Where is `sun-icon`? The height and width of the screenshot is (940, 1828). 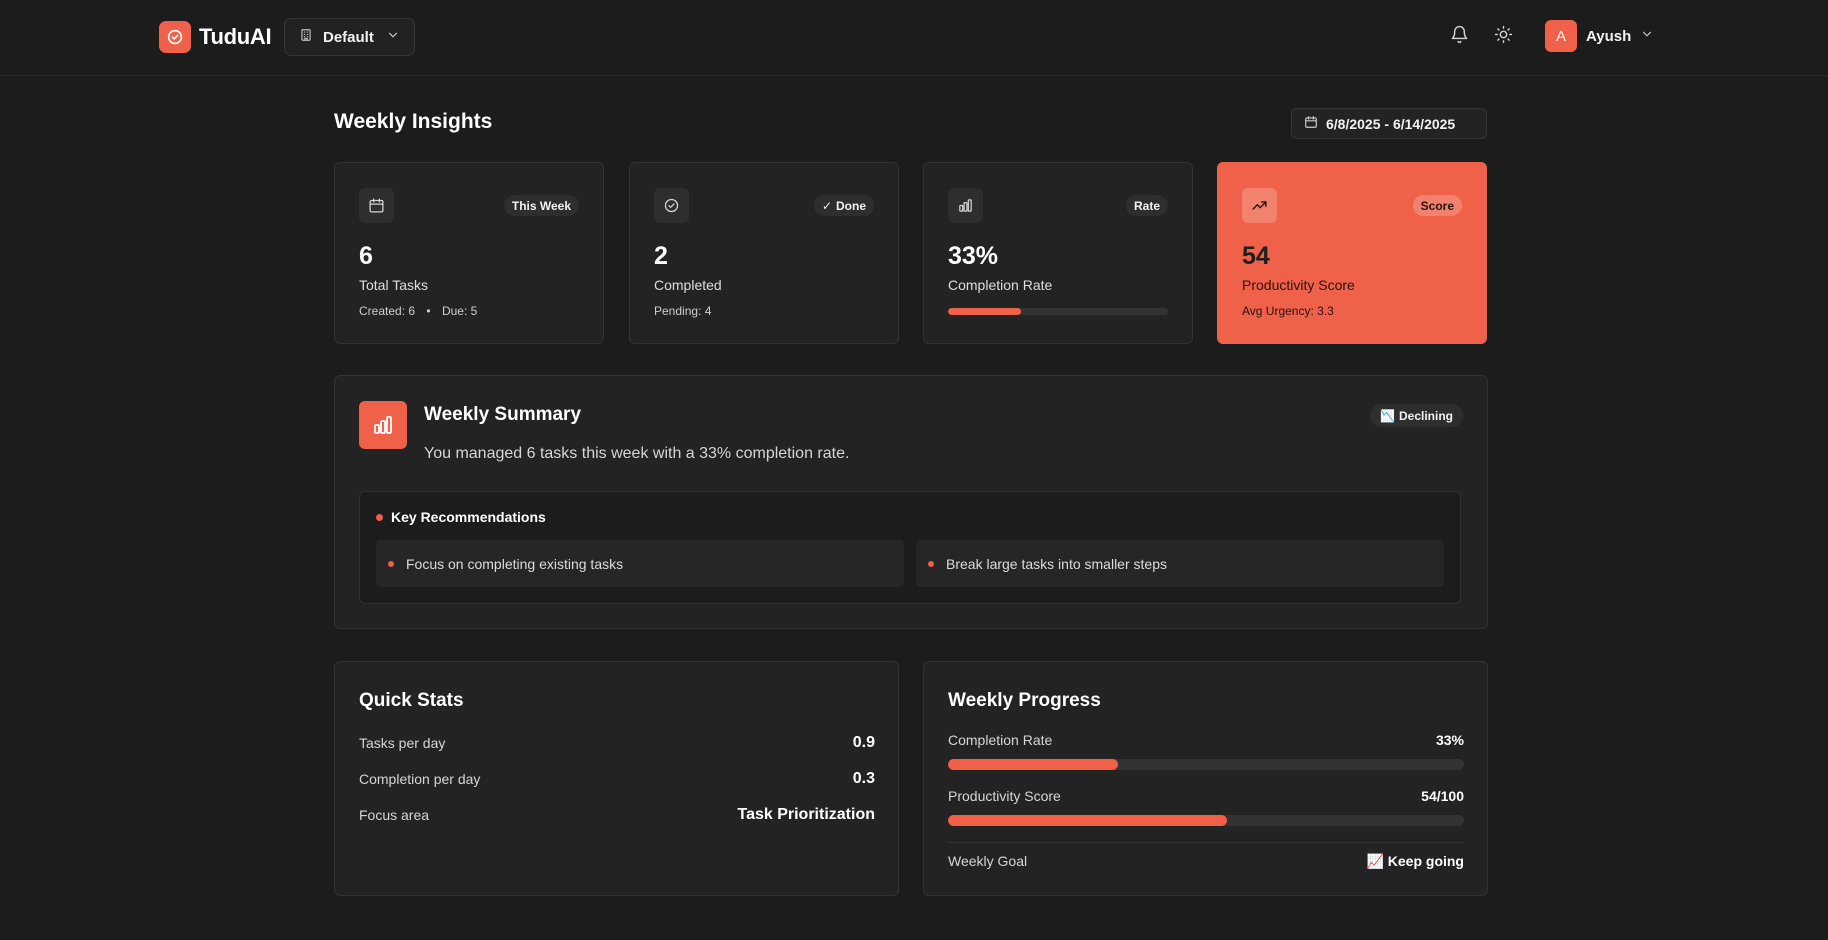
sun-icon is located at coordinates (1503, 37).